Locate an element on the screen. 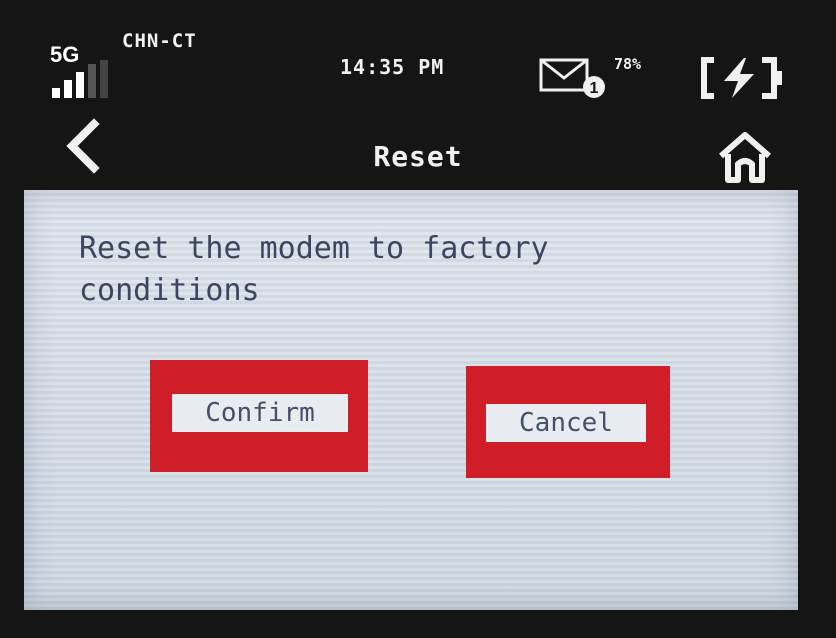 The width and height of the screenshot is (836, 638). battery-charging-icon is located at coordinates (741, 78).